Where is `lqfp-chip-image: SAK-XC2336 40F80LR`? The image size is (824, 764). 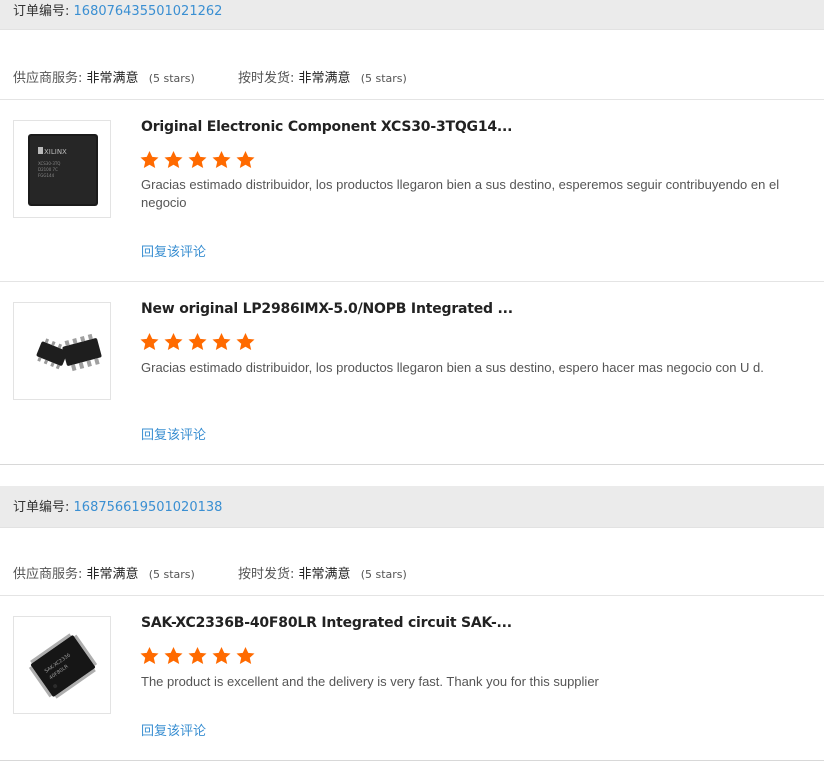 lqfp-chip-image: SAK-XC2336 40F80LR is located at coordinates (63, 666).